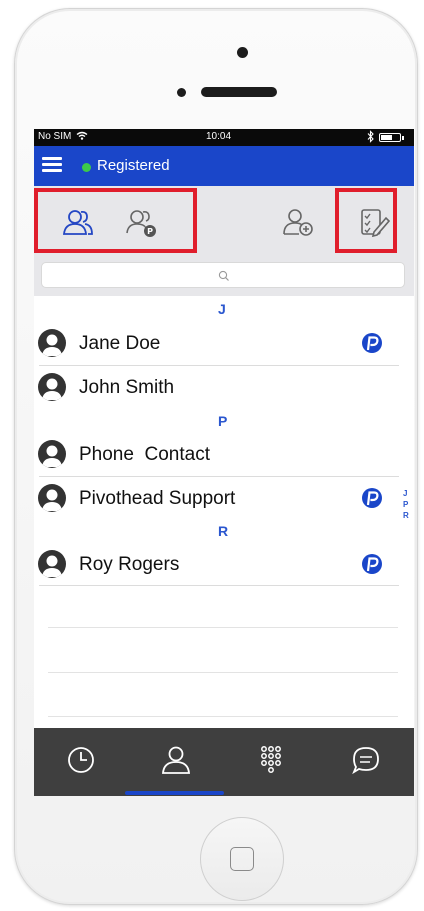  I want to click on bluetooth-icon, so click(370, 136).